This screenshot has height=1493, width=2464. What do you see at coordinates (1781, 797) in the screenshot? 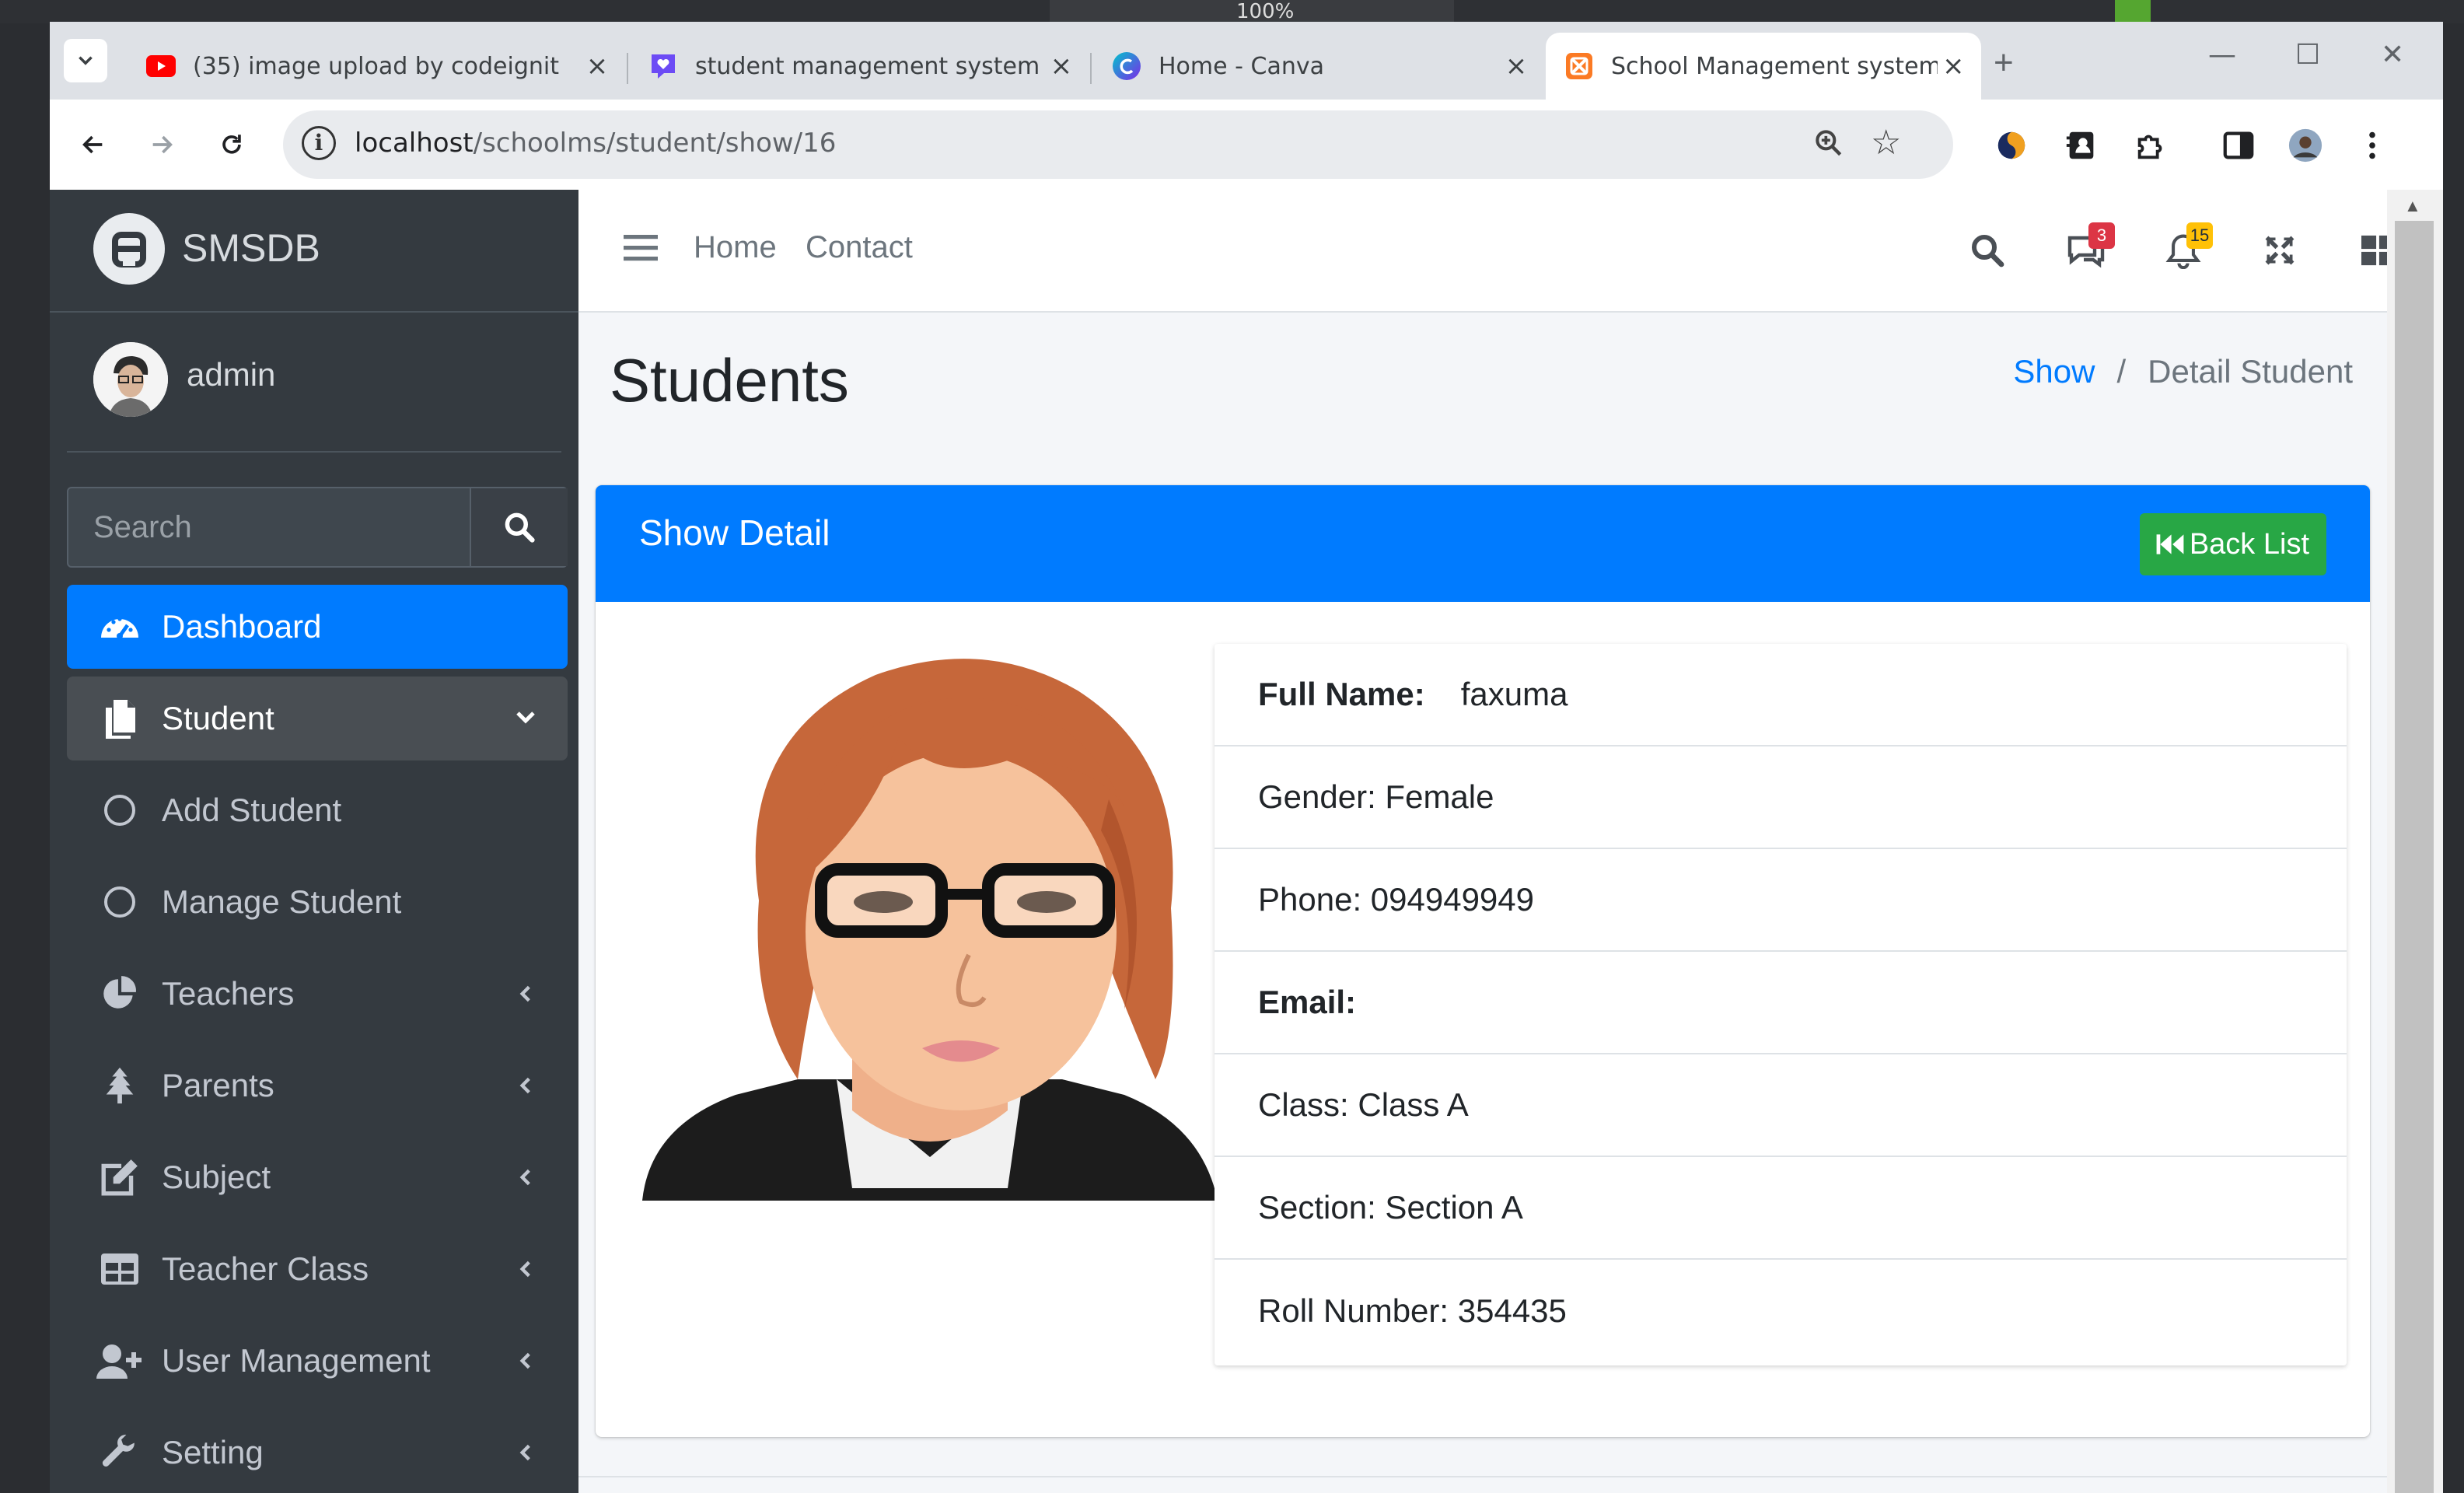
I see `detail-row-gender: Gender: Female` at bounding box center [1781, 797].